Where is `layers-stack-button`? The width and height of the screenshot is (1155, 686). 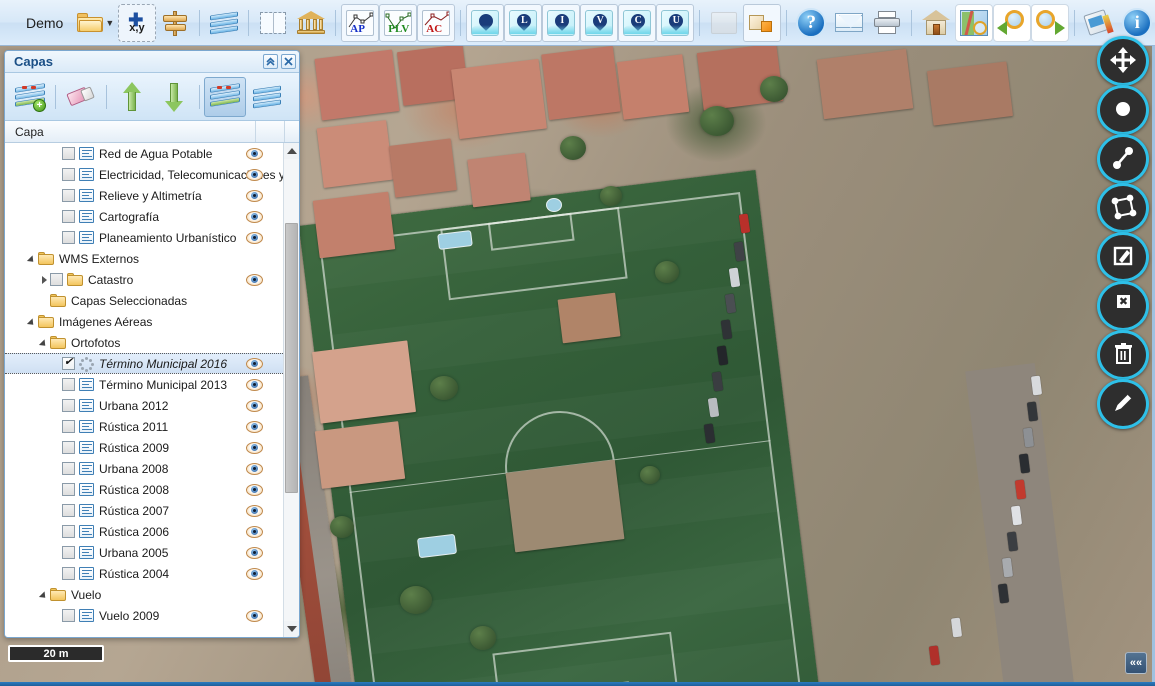
layers-stack-button is located at coordinates (224, 23).